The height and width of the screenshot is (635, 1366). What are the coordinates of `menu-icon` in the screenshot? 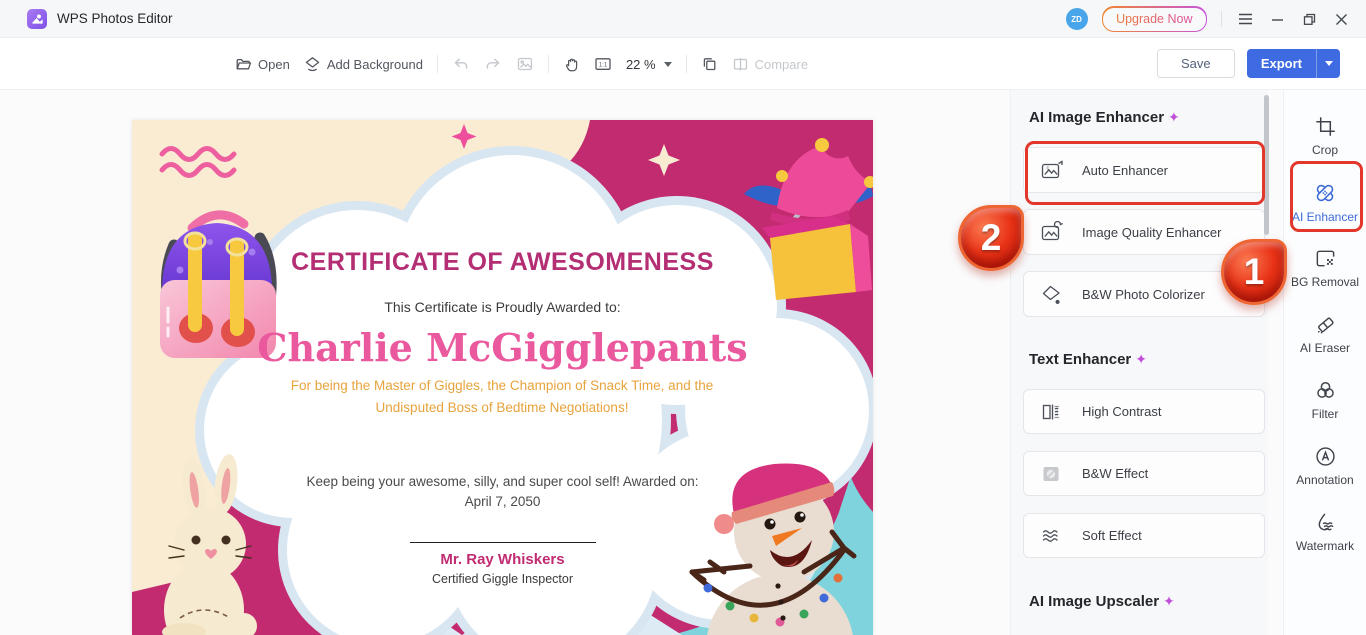 It's located at (1245, 19).